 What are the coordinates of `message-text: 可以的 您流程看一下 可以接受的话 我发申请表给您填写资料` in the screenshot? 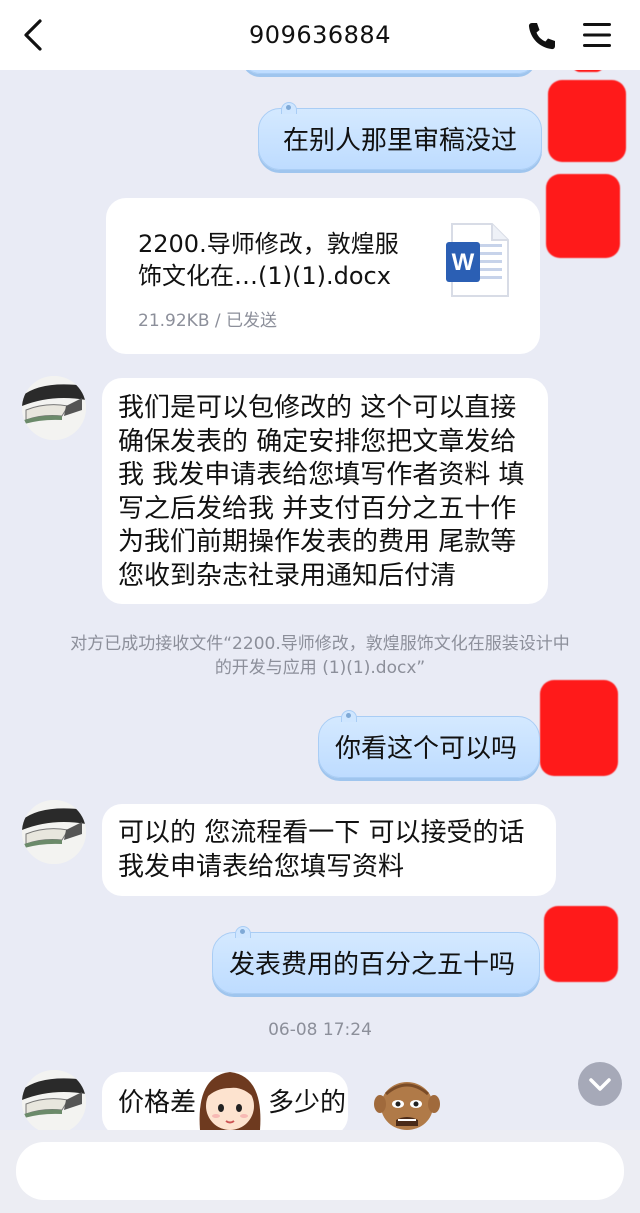 It's located at (321, 850).